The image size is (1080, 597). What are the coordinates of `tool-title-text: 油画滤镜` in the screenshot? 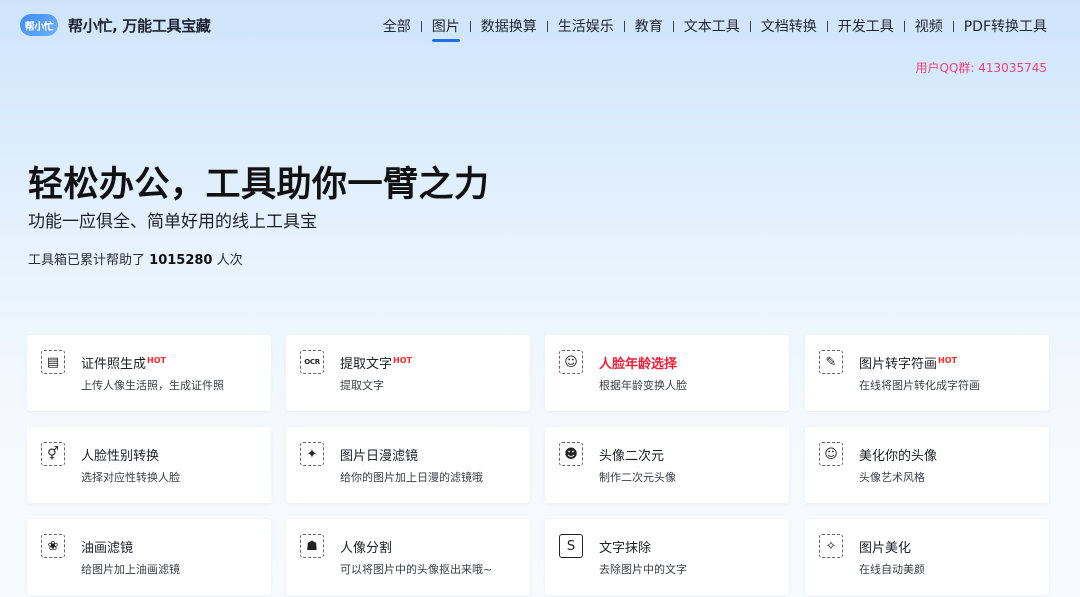 It's located at (107, 548).